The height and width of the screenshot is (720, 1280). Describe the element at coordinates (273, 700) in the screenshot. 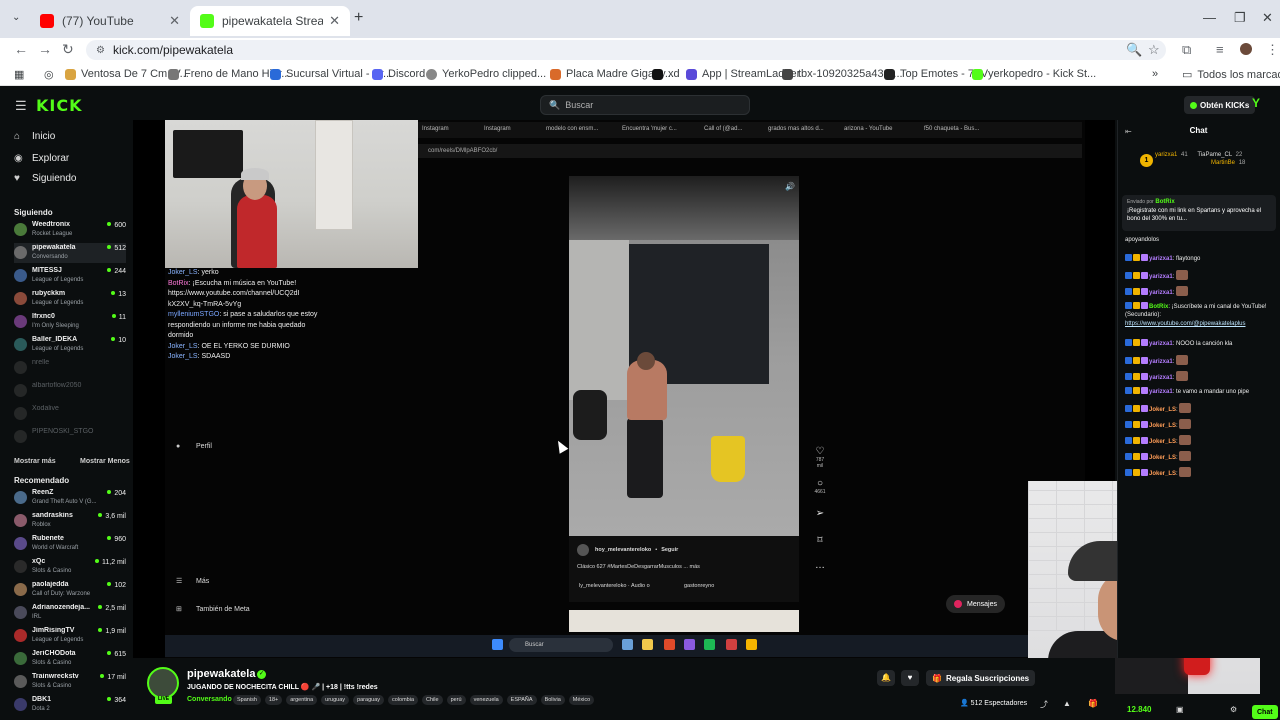

I see `stream-tag: 18+` at that location.